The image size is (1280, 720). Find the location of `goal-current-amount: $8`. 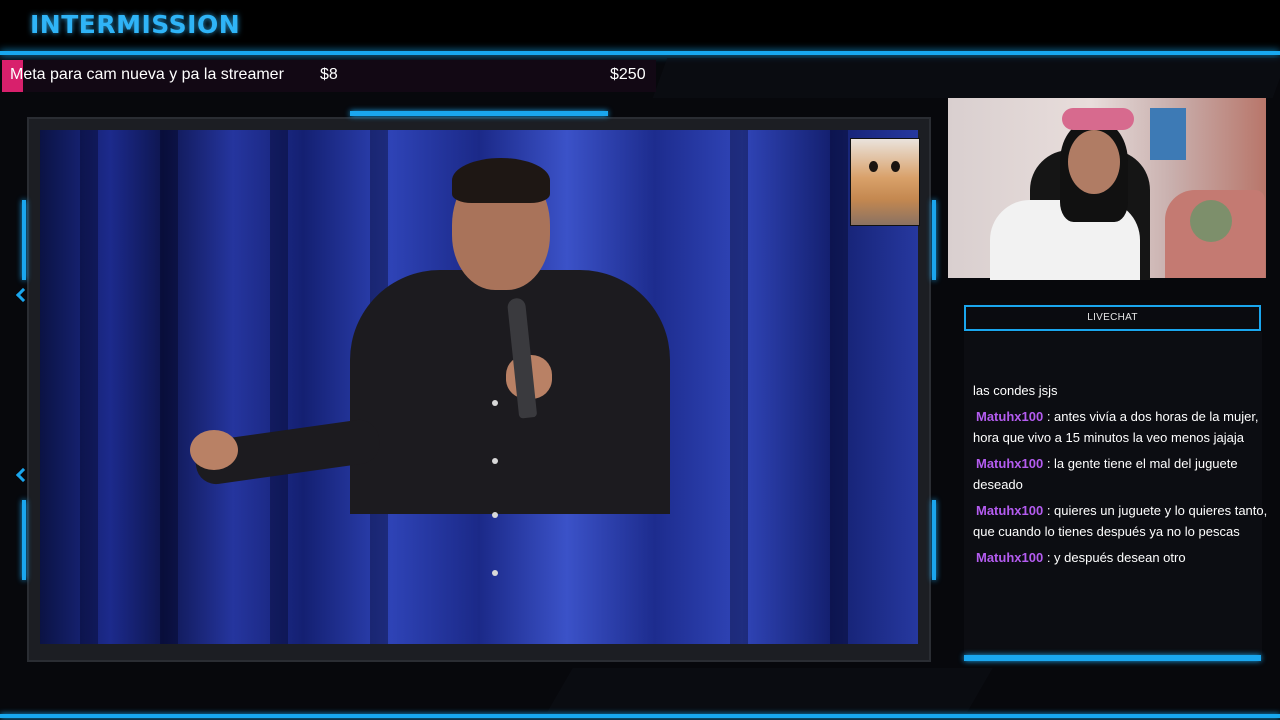

goal-current-amount: $8 is located at coordinates (329, 74).